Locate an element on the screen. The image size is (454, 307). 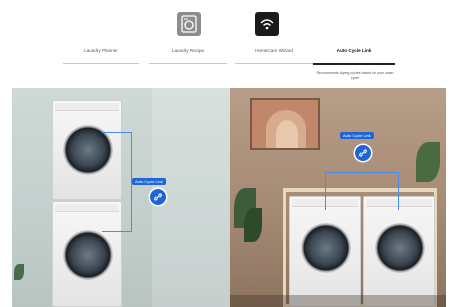
control-panel is located at coordinates (87, 107).